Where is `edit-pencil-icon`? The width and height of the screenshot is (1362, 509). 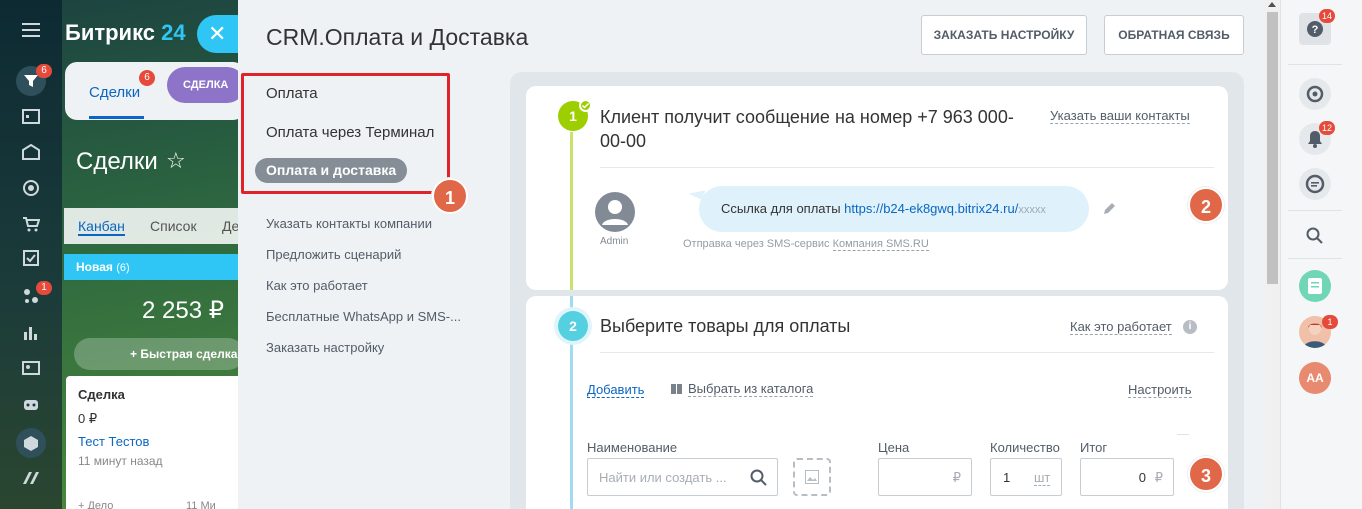
edit-pencil-icon is located at coordinates (1109, 211).